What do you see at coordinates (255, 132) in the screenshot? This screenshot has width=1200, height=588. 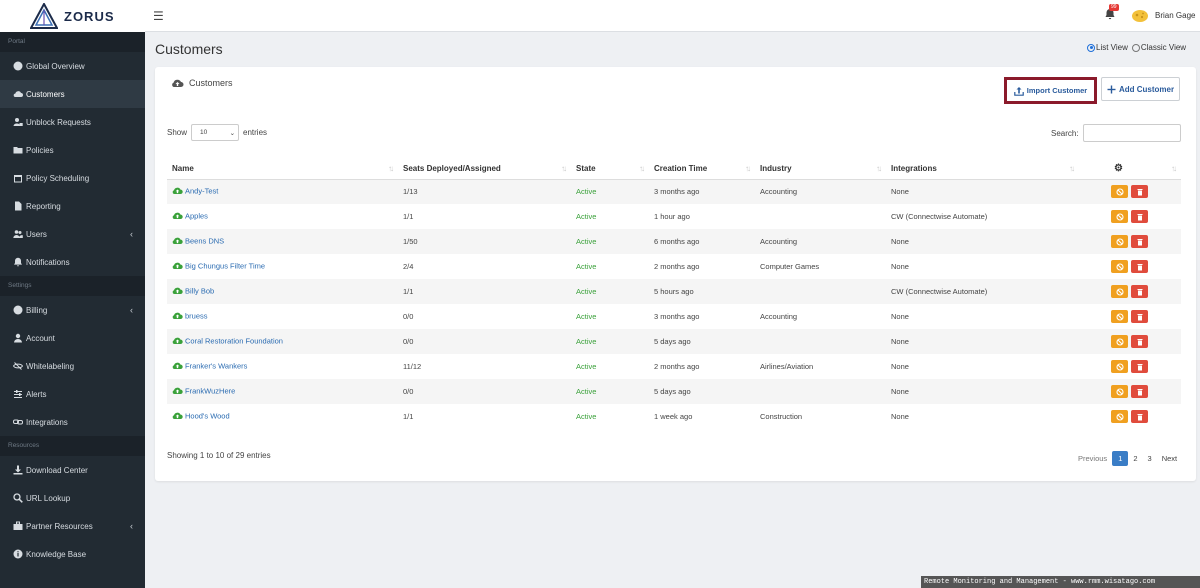 I see `entries-label: entries` at bounding box center [255, 132].